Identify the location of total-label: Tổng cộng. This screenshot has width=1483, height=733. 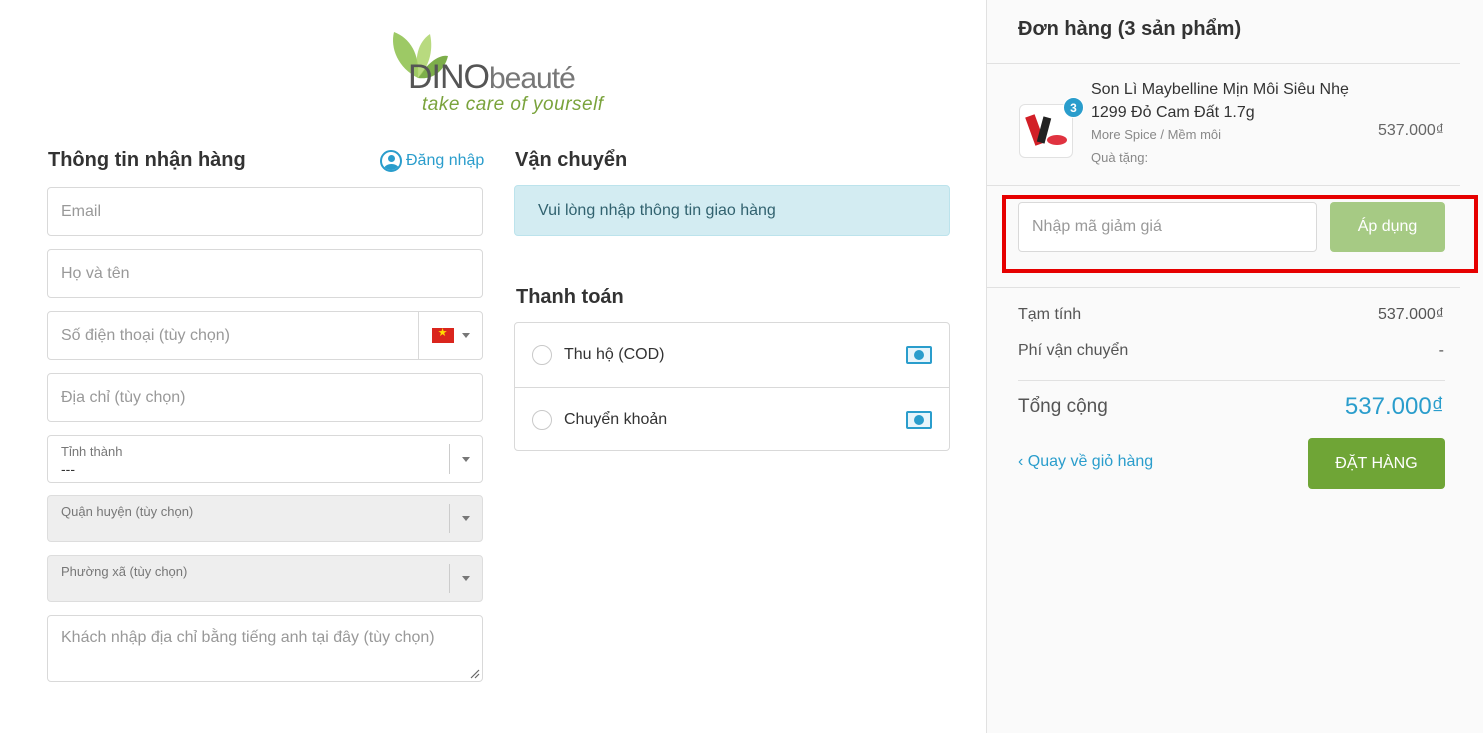
(1063, 406).